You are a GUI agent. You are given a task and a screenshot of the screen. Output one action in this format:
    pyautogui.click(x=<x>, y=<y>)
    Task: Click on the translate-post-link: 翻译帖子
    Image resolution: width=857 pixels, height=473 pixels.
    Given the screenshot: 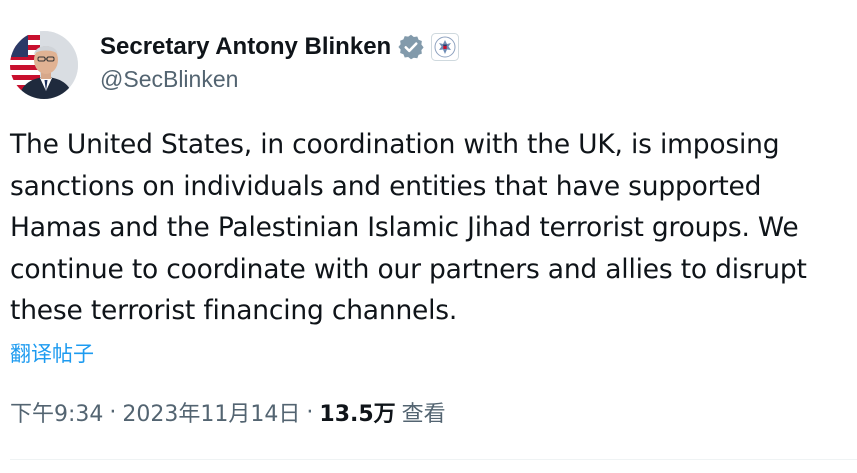 What is the action you would take?
    pyautogui.click(x=52, y=353)
    